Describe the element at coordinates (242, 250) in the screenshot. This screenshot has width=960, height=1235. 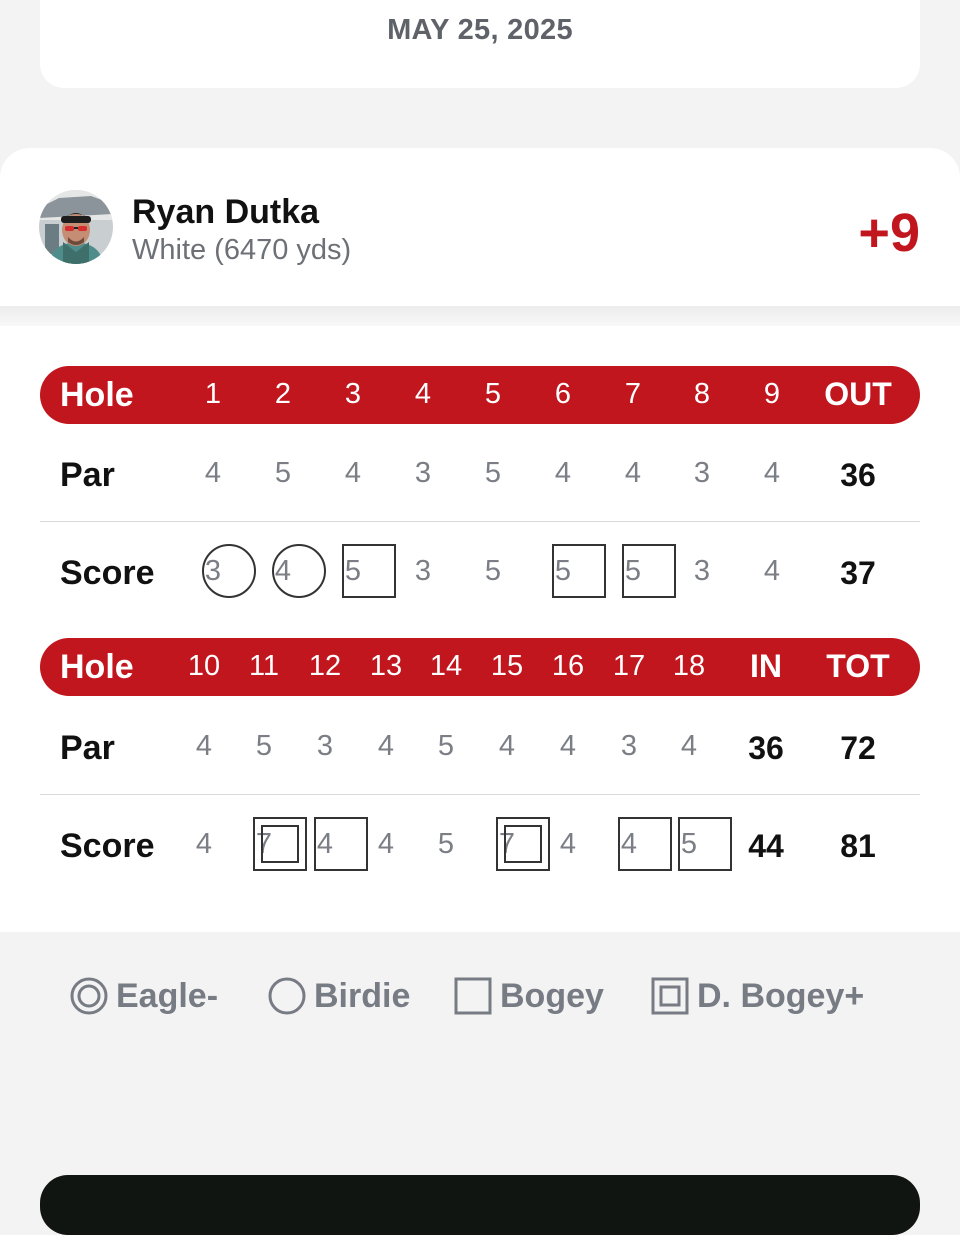
I see `player-tee-info: White (6470 yds)` at that location.